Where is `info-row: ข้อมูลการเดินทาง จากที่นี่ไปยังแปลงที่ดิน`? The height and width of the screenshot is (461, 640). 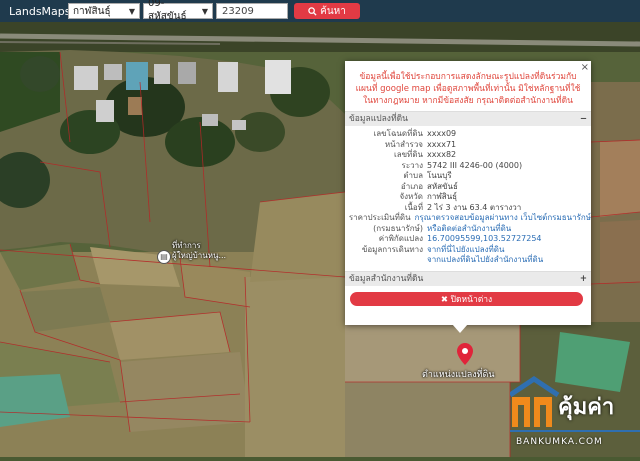
info-row: ข้อมูลการเดินทาง จากที่นี่ไปยังแปลงที่ดิน is located at coordinates (468, 250).